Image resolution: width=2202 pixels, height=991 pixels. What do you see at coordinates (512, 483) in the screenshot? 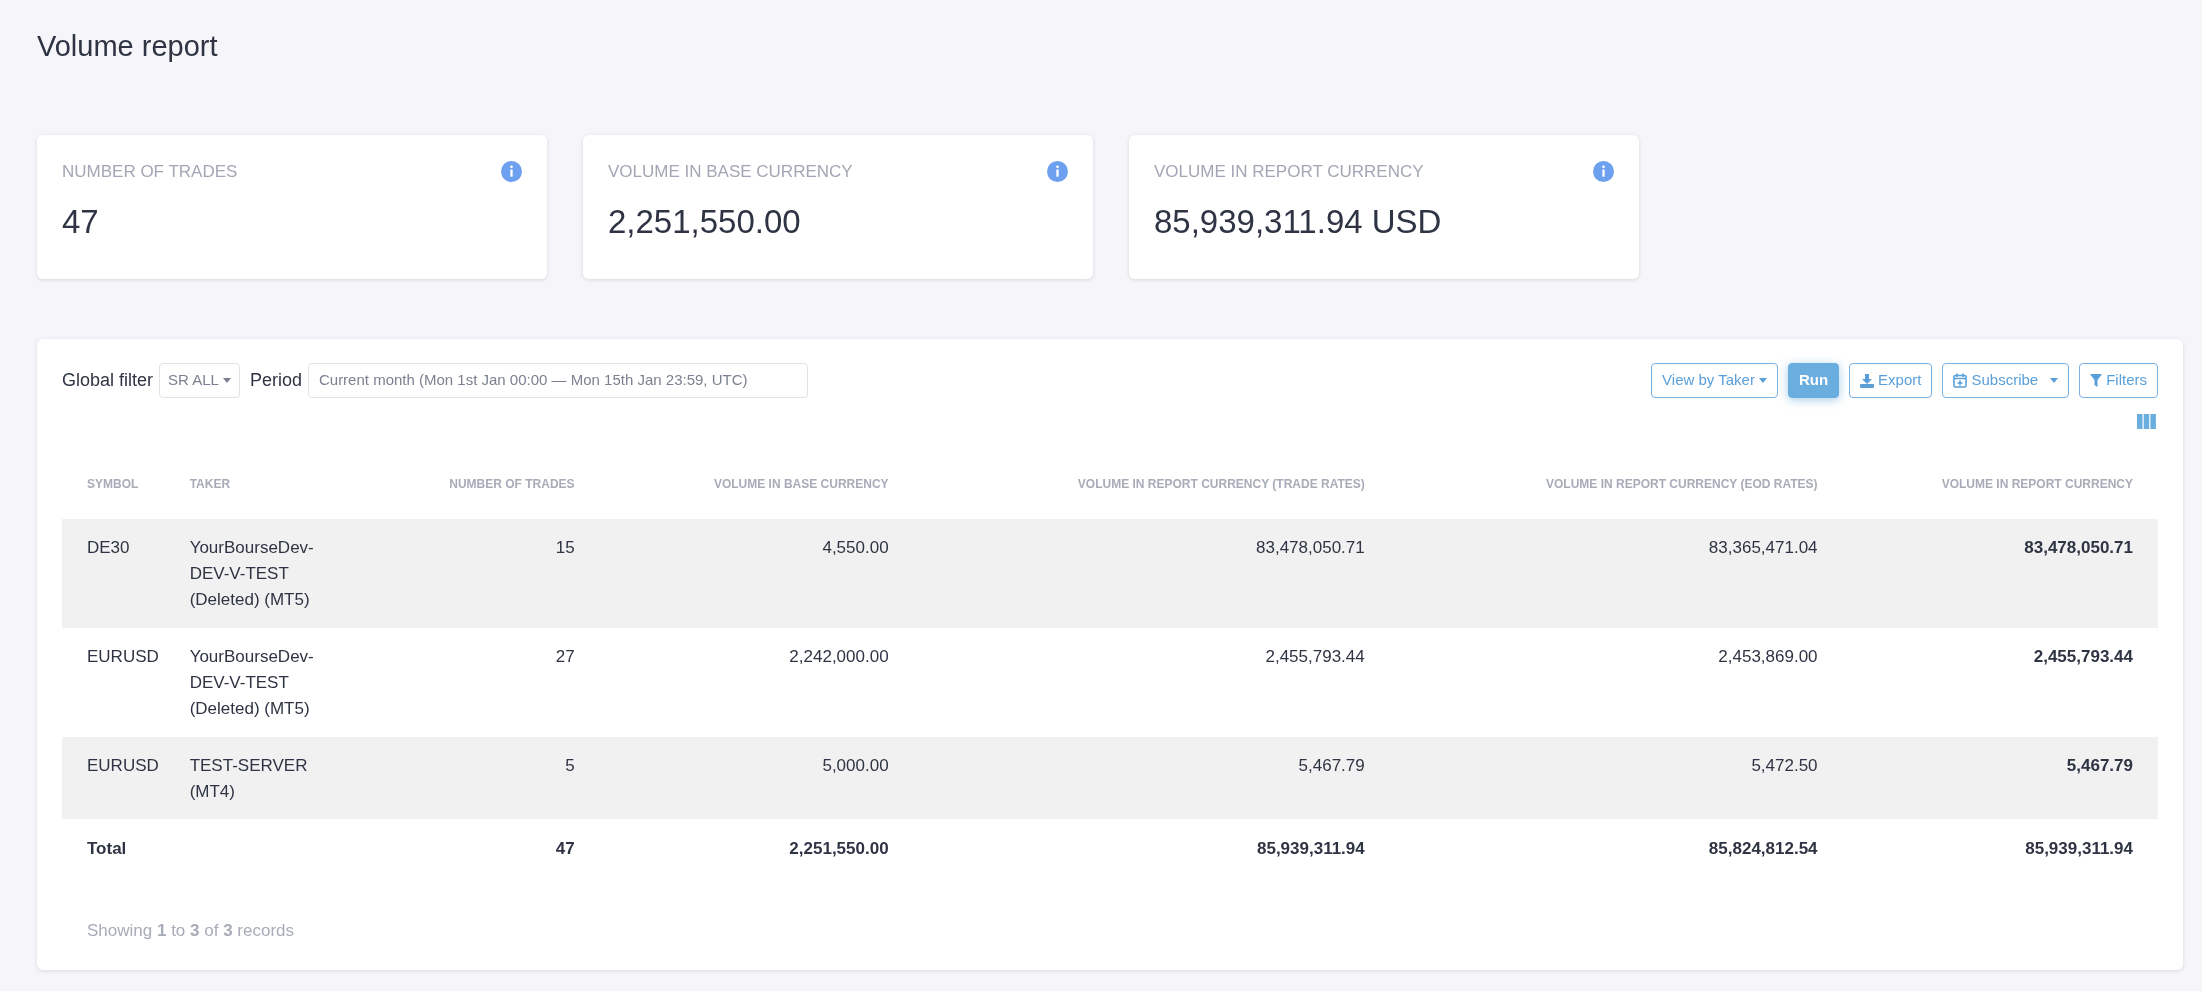
I see `column-header: NUMBER OF TRADES` at bounding box center [512, 483].